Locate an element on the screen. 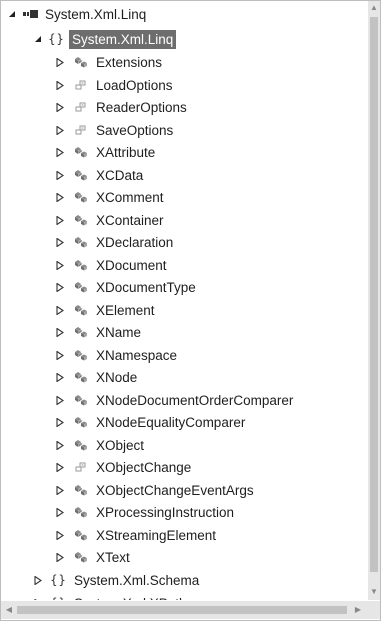 The height and width of the screenshot is (623, 383). tree-node-type: XText is located at coordinates (184, 557).